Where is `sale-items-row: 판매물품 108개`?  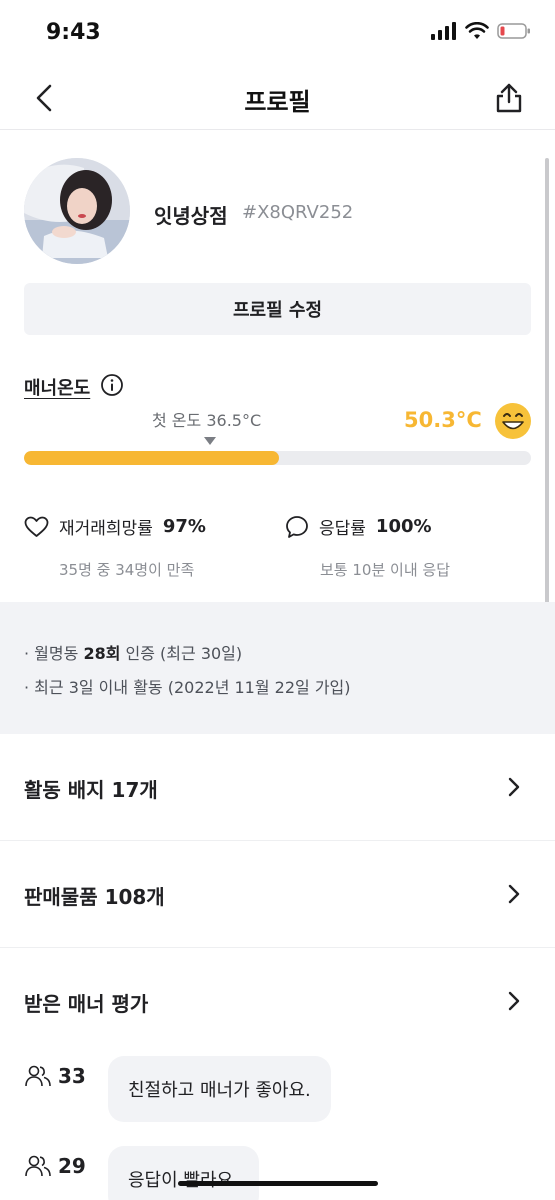
sale-items-row: 판매물품 108개 is located at coordinates (277, 894).